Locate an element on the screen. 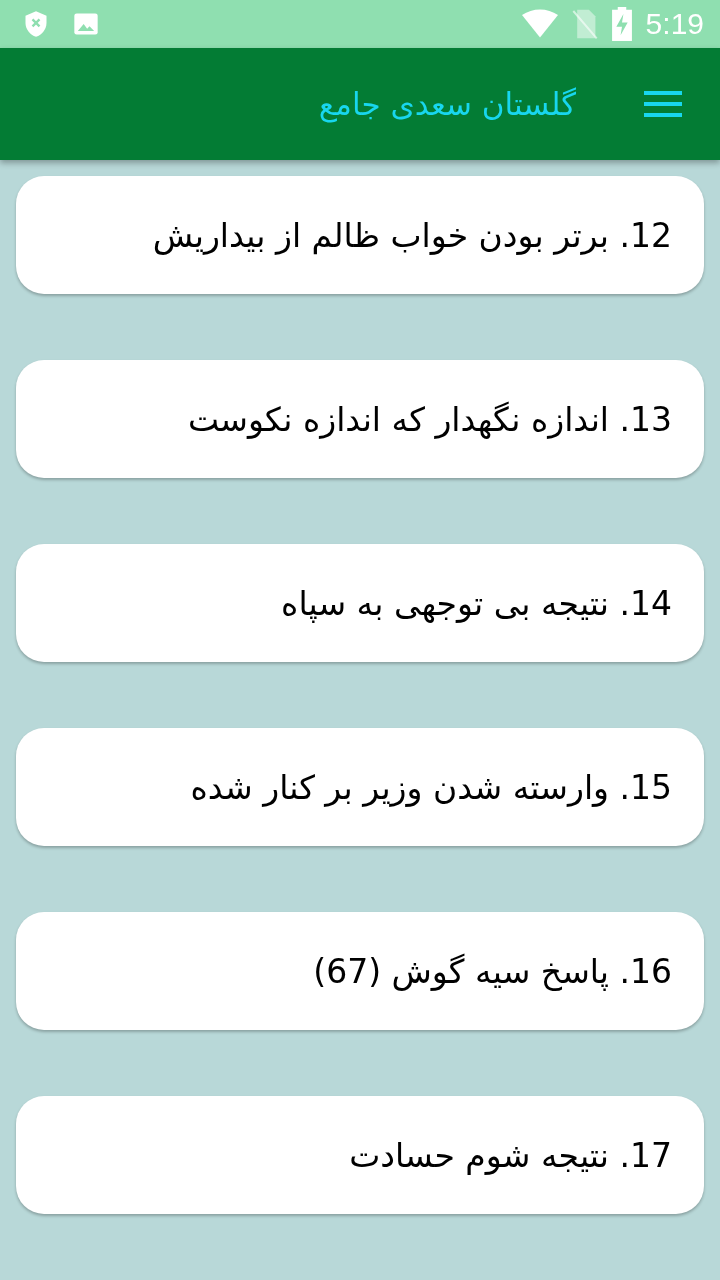  chapter-card: 15. وارسته شدن وزیر بر کنار شده is located at coordinates (360, 787).